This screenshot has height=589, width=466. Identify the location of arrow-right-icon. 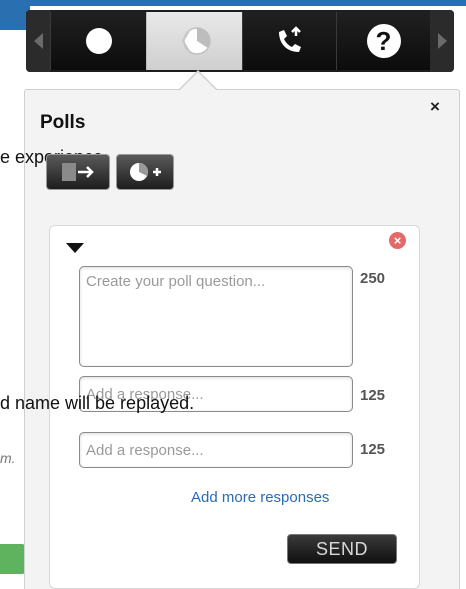
(442, 41).